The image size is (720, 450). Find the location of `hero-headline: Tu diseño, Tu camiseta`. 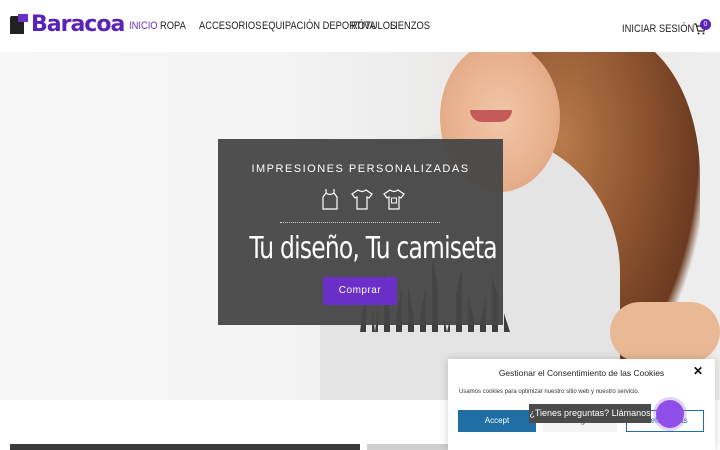

hero-headline: Tu diseño, Tu camiseta is located at coordinates (373, 248).